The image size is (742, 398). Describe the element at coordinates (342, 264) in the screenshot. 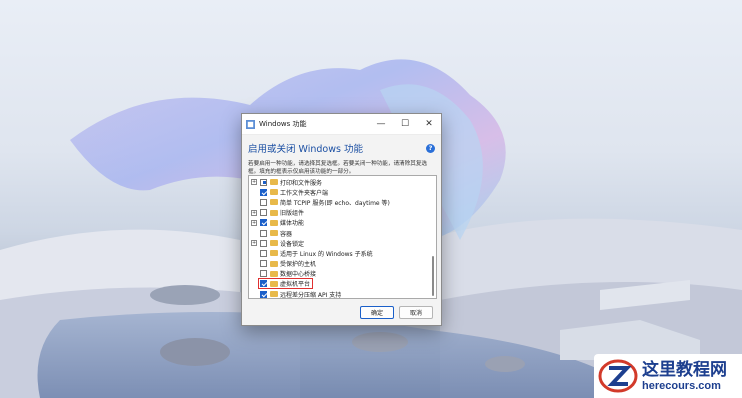

I see `feature-row: 受保护的主机` at that location.